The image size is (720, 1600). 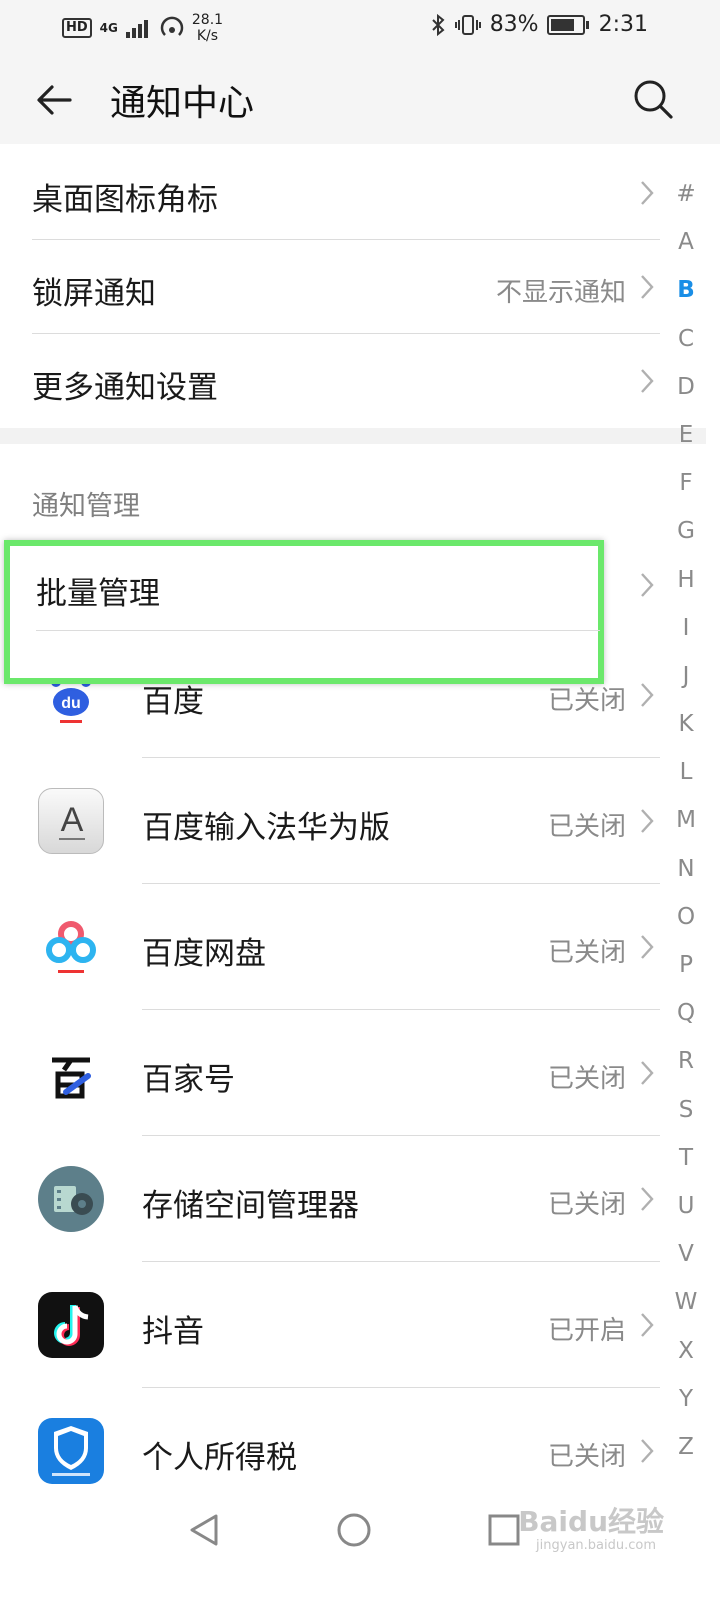 What do you see at coordinates (77, 28) in the screenshot?
I see `hd-icon: HD` at bounding box center [77, 28].